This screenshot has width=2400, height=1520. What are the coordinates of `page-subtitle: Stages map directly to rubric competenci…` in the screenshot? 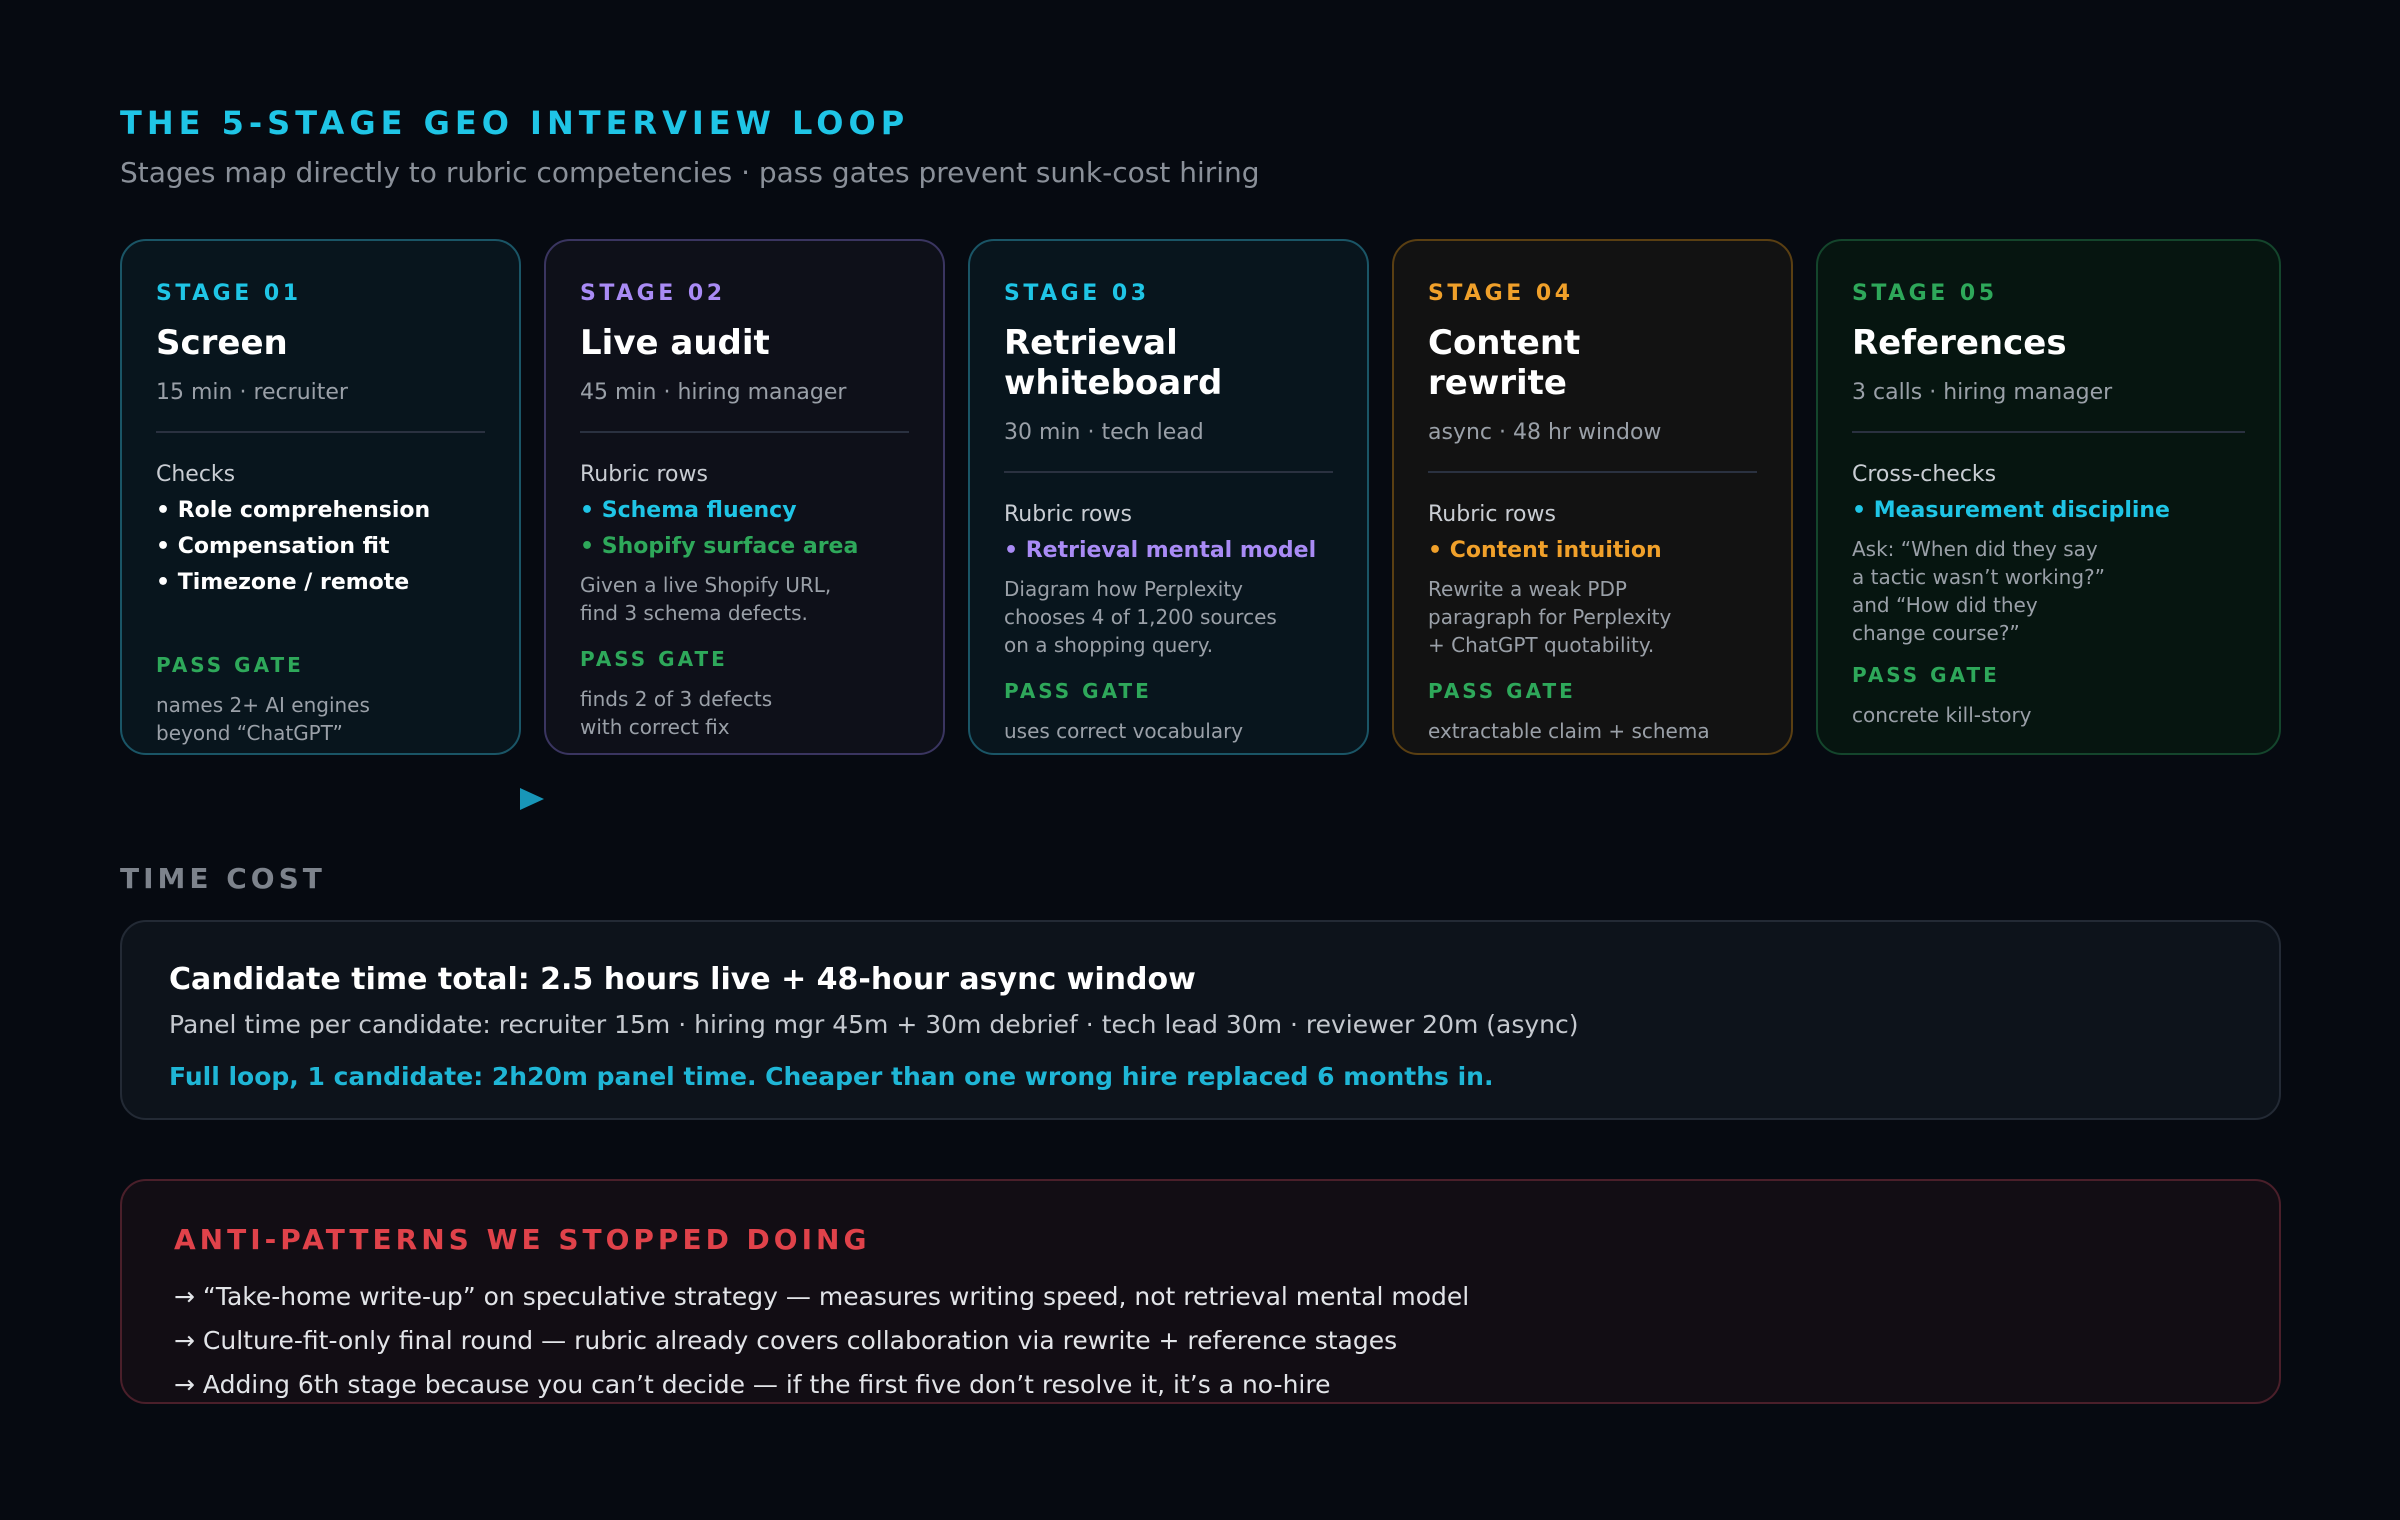 It's located at (690, 172).